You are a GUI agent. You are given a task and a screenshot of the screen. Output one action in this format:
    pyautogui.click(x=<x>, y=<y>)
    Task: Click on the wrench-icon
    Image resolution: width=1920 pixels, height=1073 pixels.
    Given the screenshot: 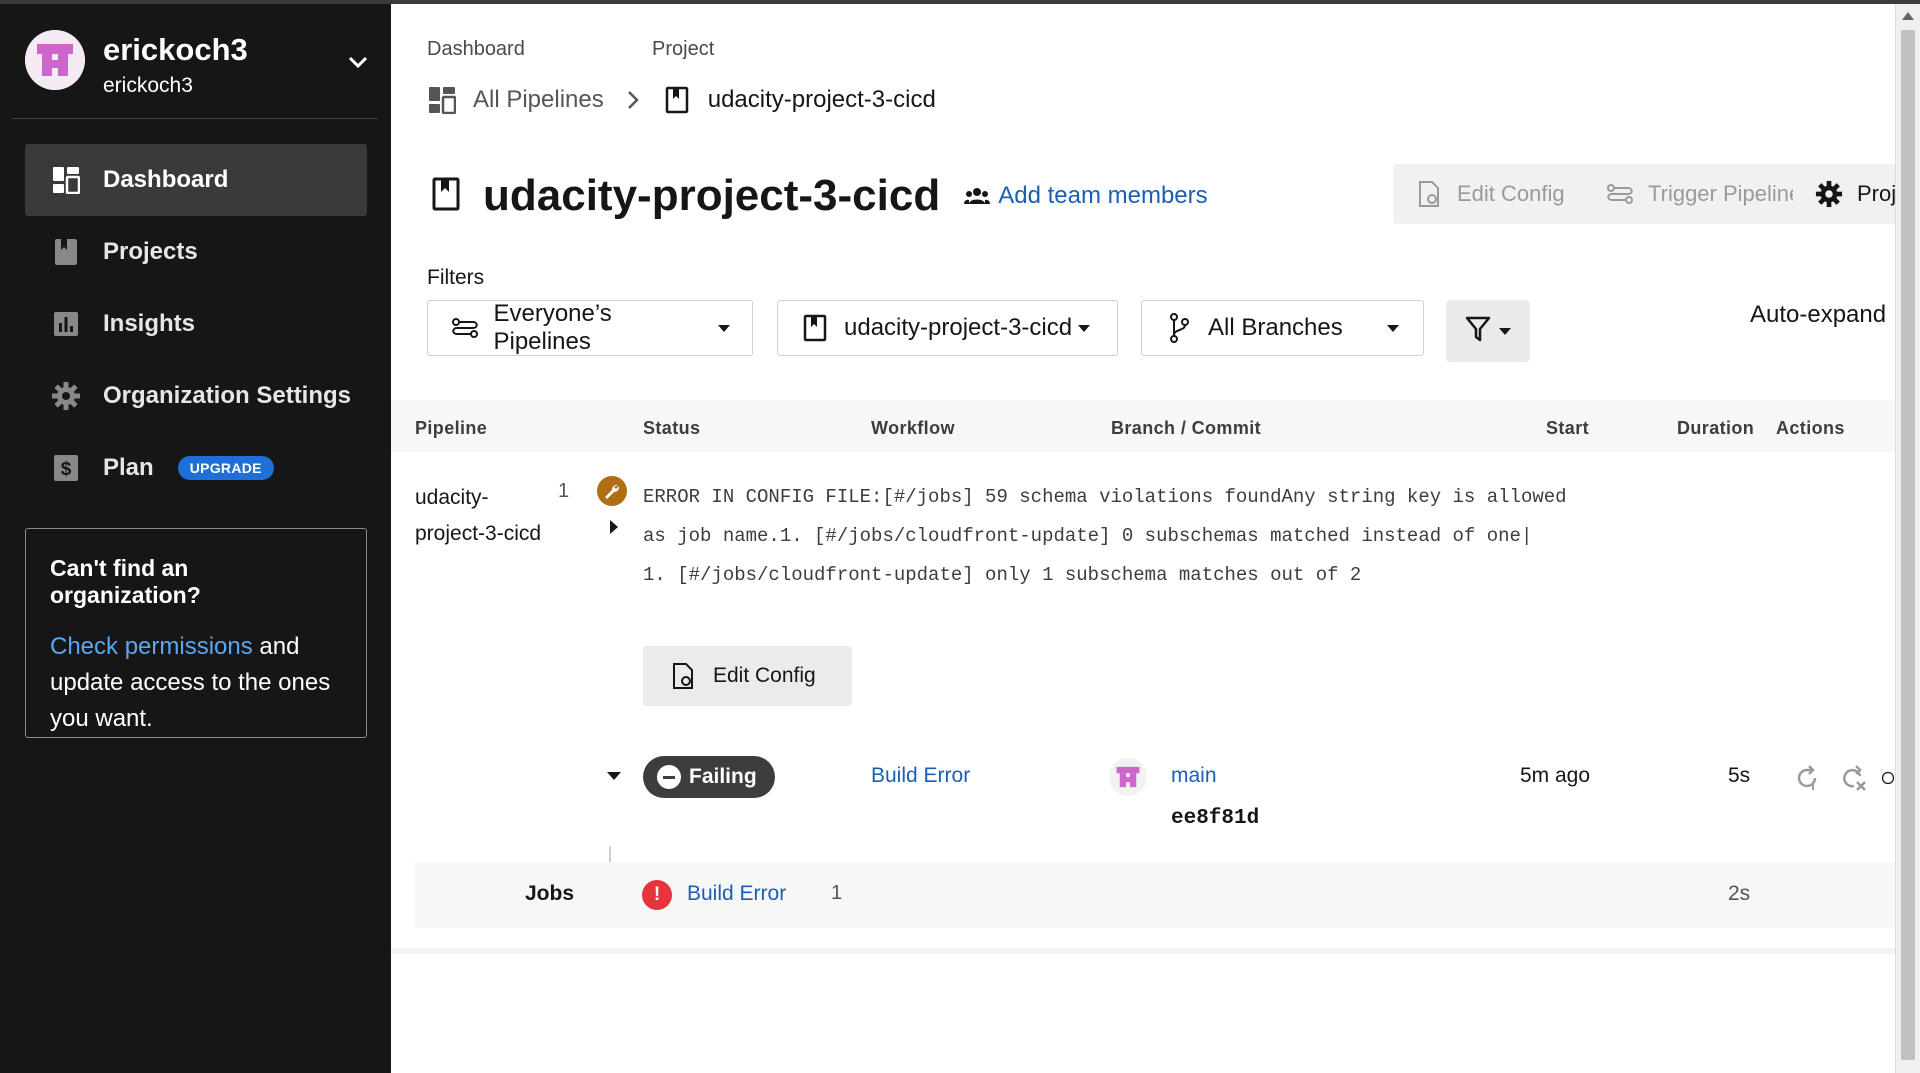 What is the action you would take?
    pyautogui.click(x=612, y=491)
    